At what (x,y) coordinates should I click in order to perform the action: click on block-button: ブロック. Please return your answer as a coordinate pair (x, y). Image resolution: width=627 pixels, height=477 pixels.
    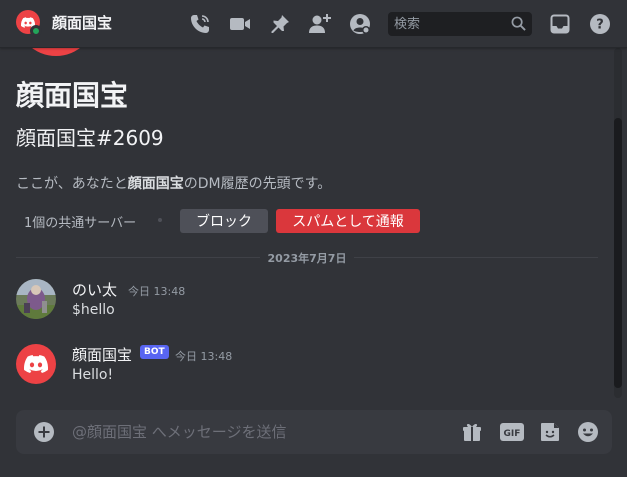
    Looking at the image, I should click on (224, 221).